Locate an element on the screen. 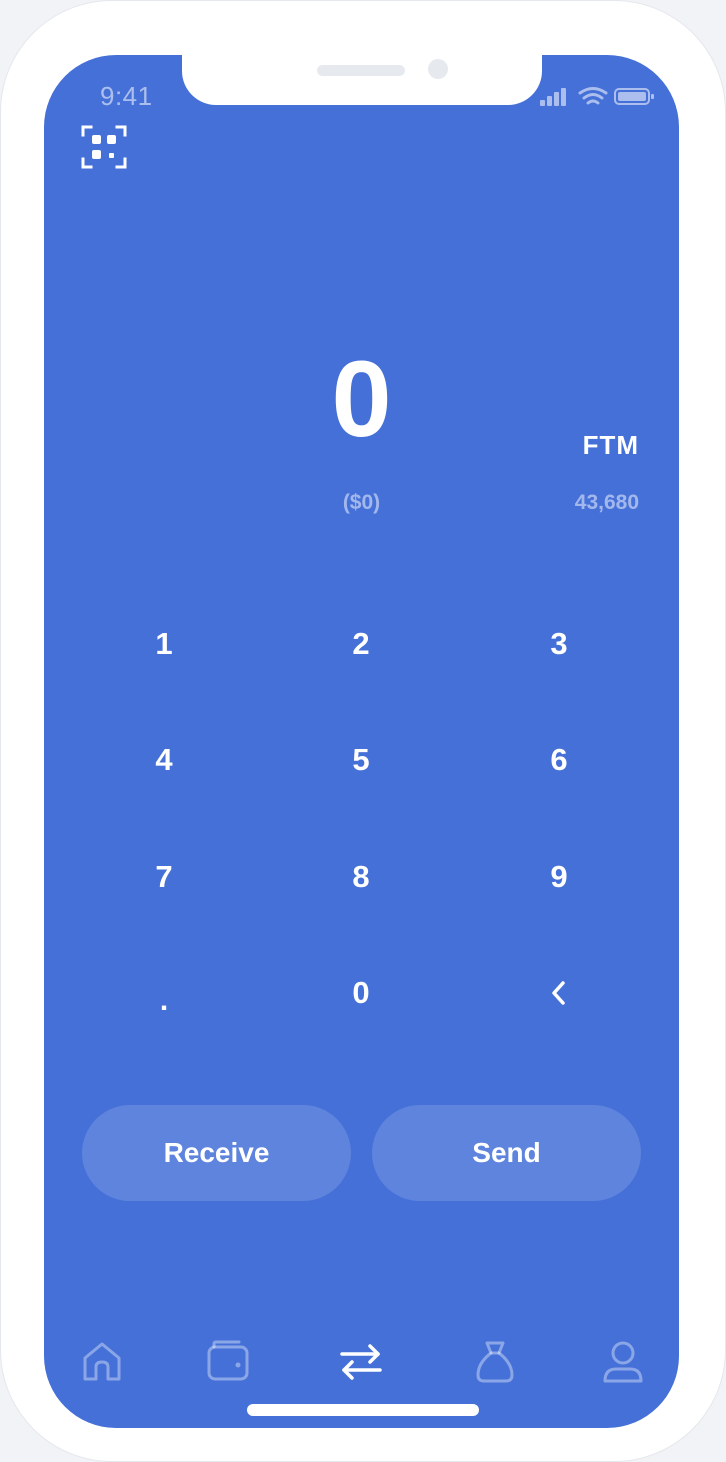 Image resolution: width=726 pixels, height=1462 pixels. signal-icon is located at coordinates (553, 97).